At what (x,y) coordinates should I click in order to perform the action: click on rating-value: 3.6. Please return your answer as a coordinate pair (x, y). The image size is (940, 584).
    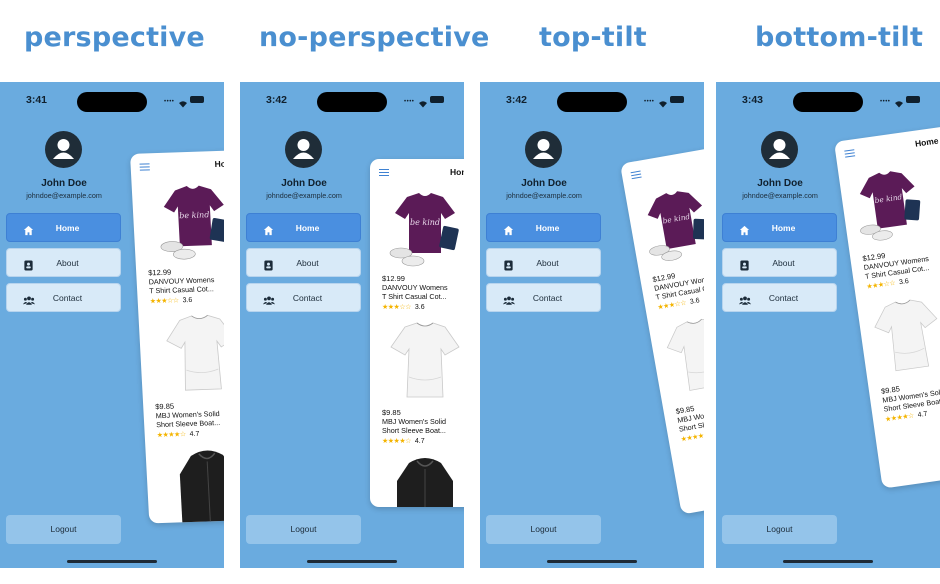
    Looking at the image, I should click on (187, 300).